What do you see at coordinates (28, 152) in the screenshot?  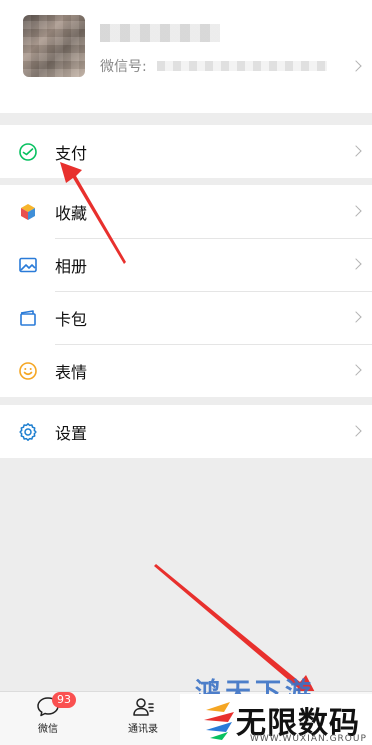 I see `pay-icon` at bounding box center [28, 152].